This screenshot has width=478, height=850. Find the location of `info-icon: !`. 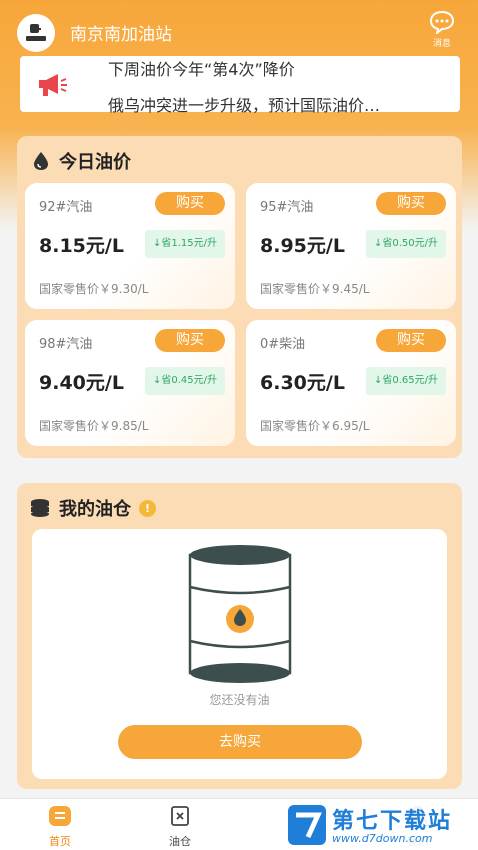

info-icon: ! is located at coordinates (147, 508).